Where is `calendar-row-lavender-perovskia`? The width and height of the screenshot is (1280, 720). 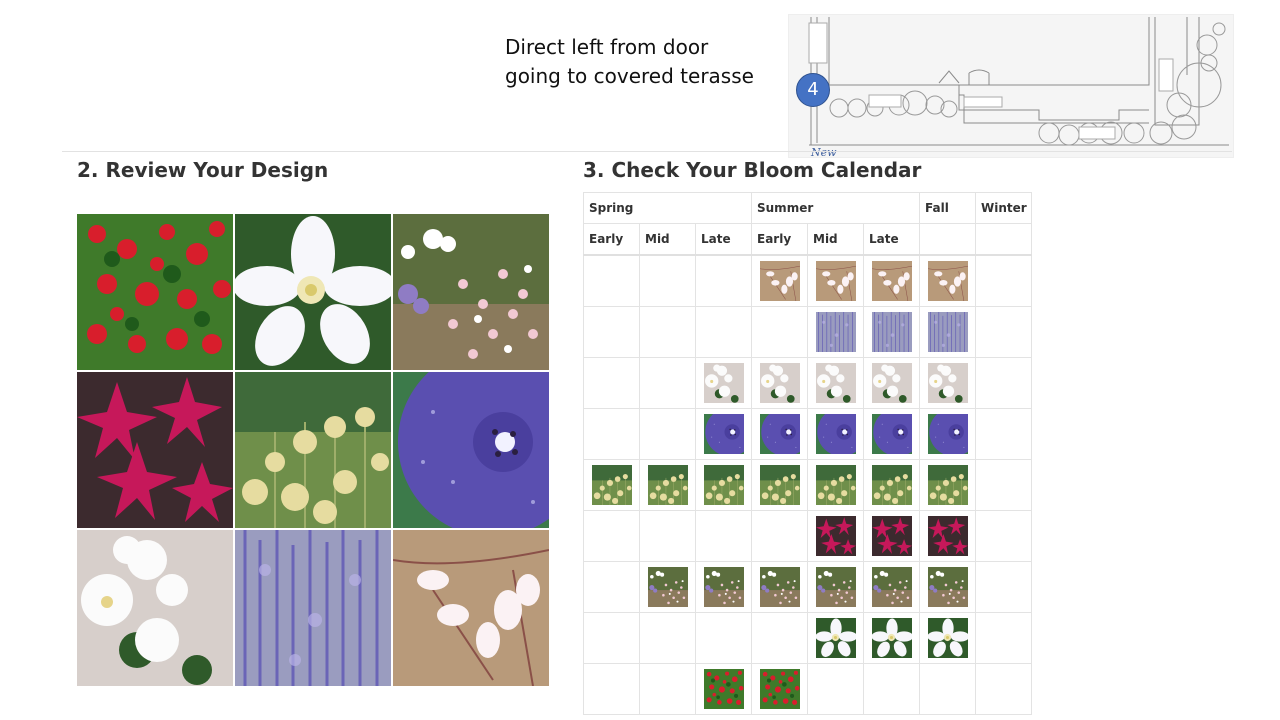 calendar-row-lavender-perovskia is located at coordinates (807, 332).